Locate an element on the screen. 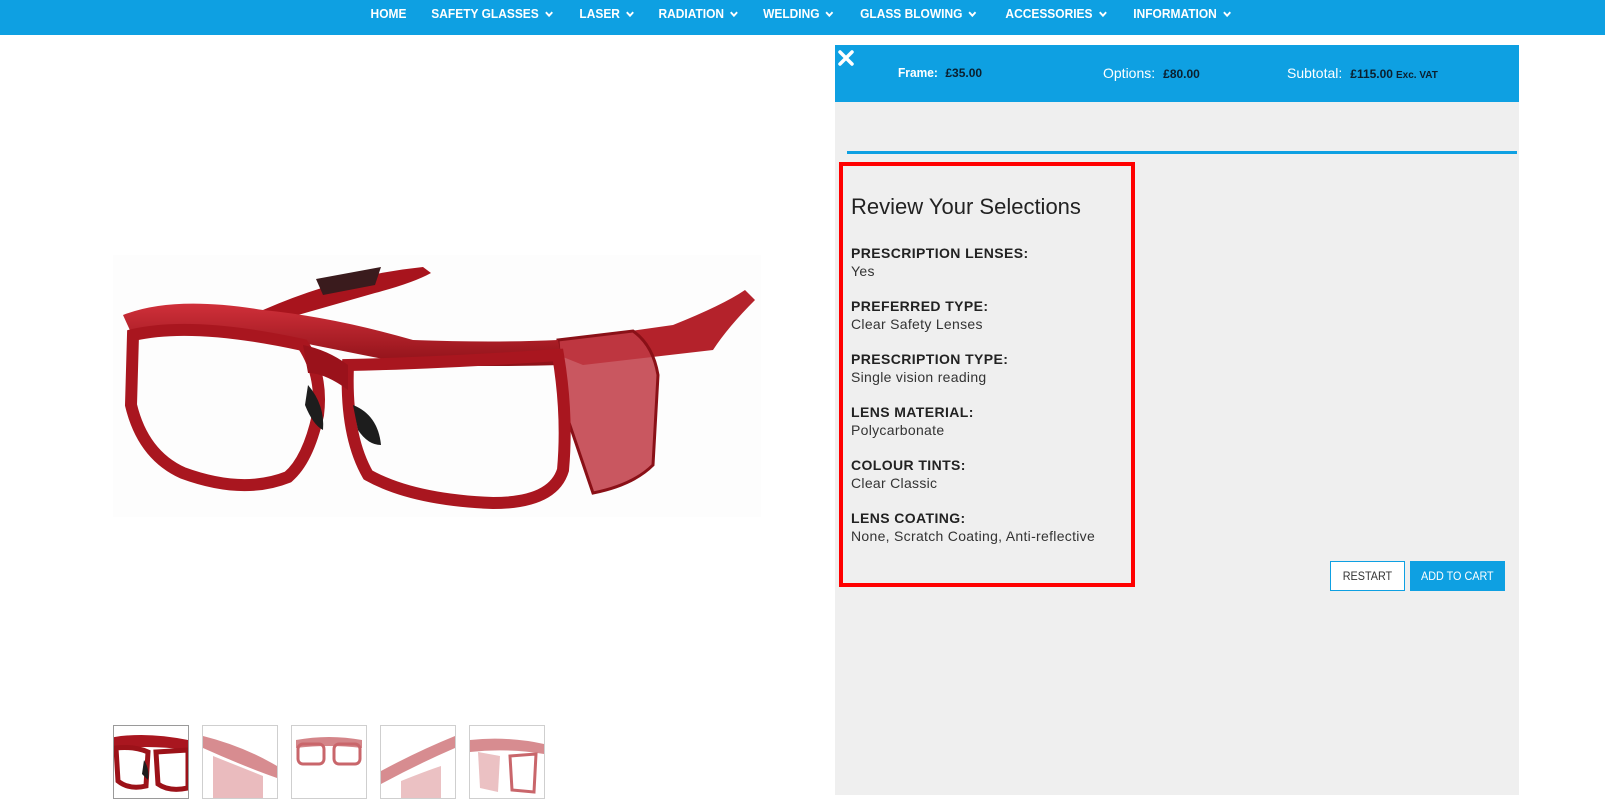 This screenshot has width=1605, height=799. selection-label: PREFERRED TYPE: is located at coordinates (920, 306).